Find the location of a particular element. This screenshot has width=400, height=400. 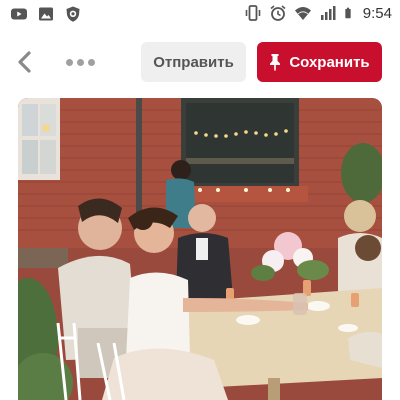

pin-action-bar: Отправить Сохранить is located at coordinates (200, 62).